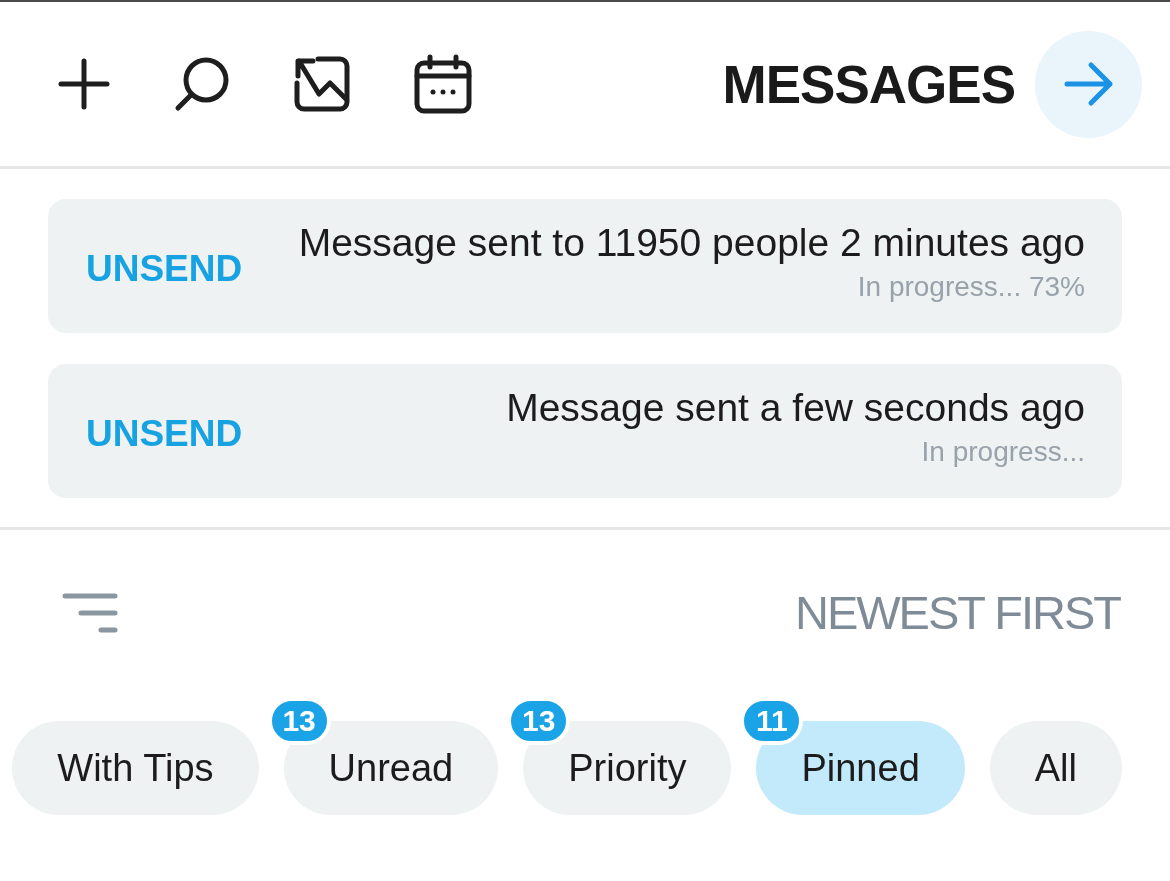  Describe the element at coordinates (90, 612) in the screenshot. I see `sort-icon` at that location.